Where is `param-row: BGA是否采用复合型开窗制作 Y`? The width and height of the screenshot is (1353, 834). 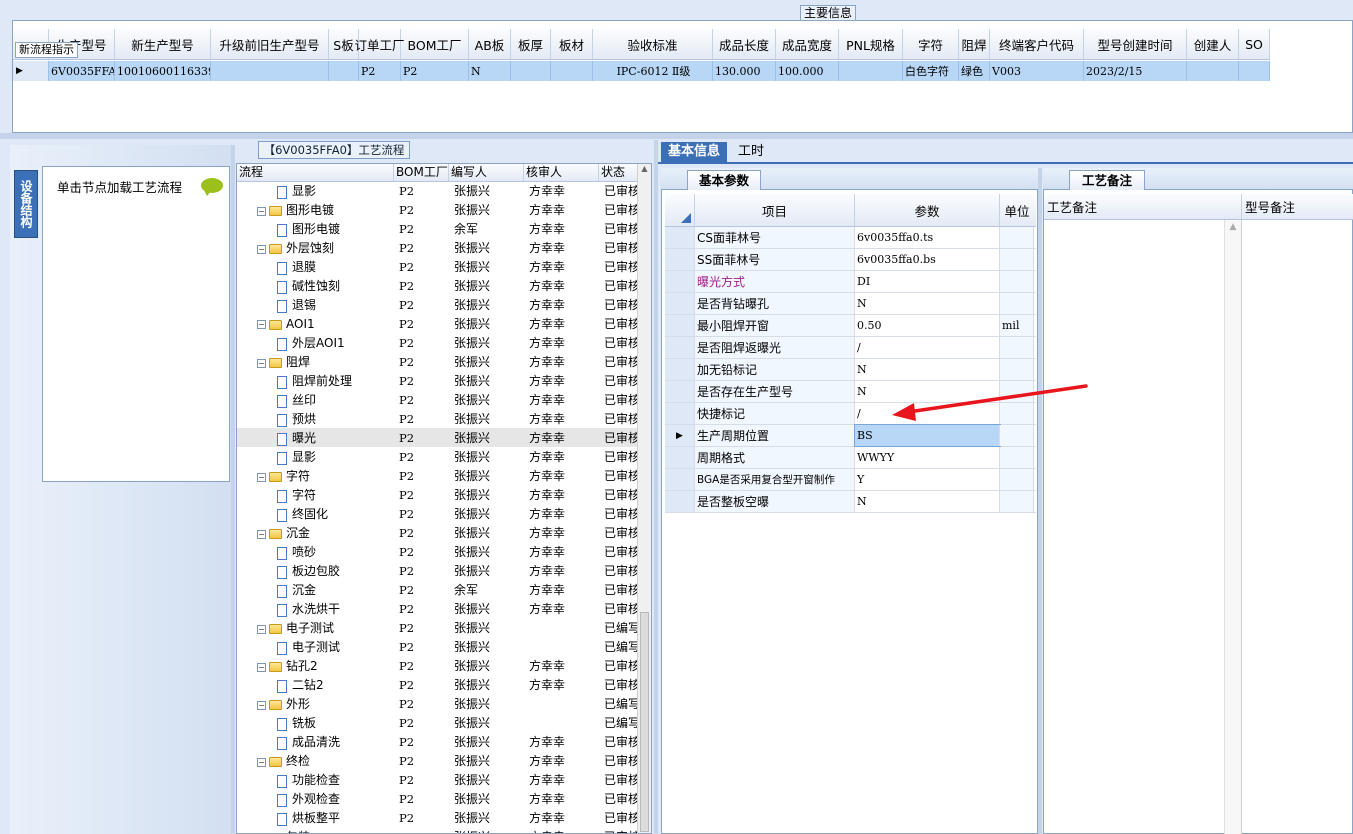
param-row: BGA是否采用复合型开窗制作 Y is located at coordinates (850, 480).